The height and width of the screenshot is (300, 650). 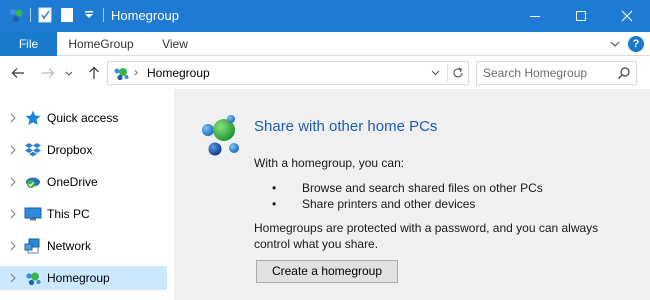 What do you see at coordinates (316, 244) in the screenshot?
I see `description-text: control what you share.` at bounding box center [316, 244].